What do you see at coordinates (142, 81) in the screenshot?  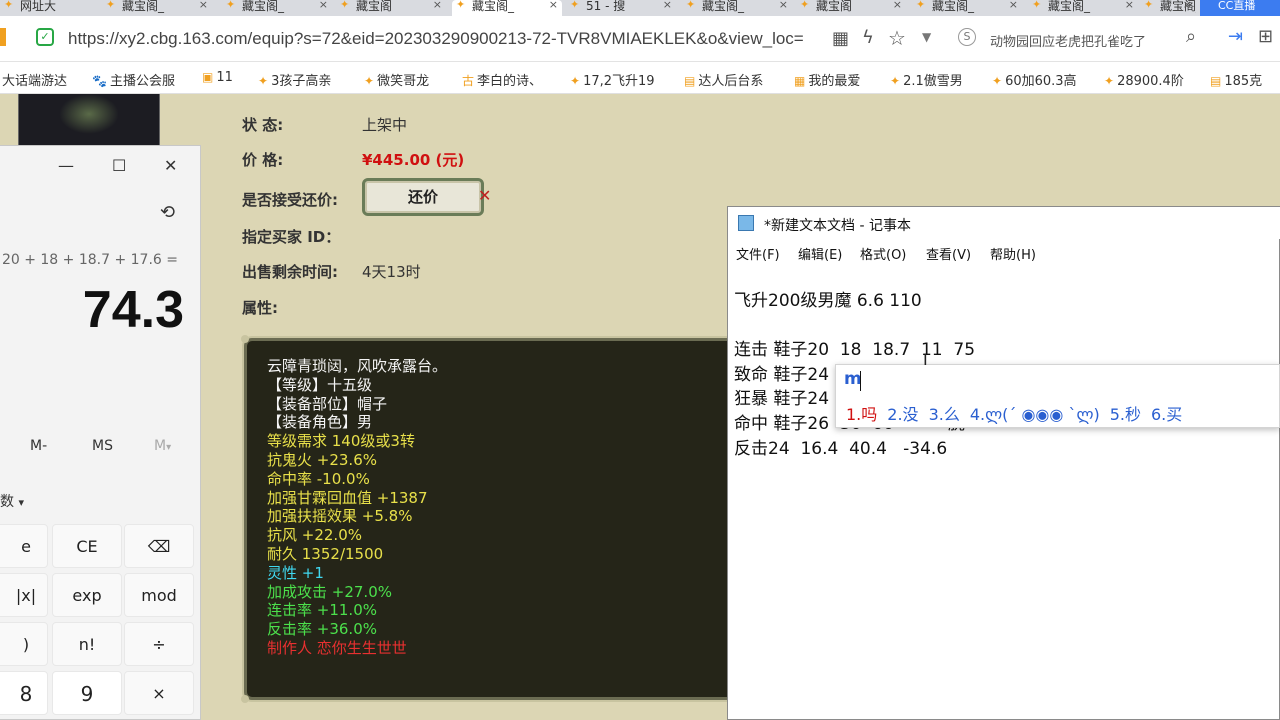 I see `bookmark-label: 主播公会服` at bounding box center [142, 81].